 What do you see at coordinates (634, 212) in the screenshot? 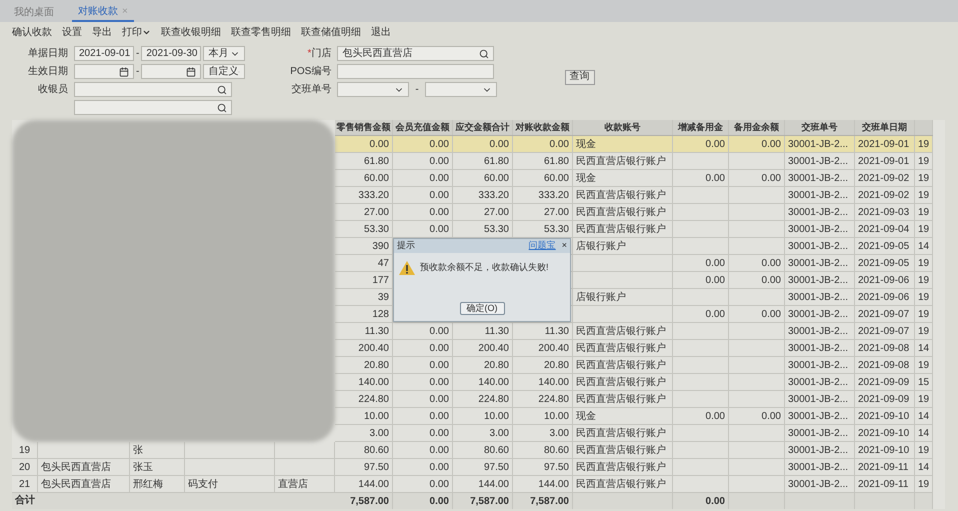
I see `table-row: 27.00 0.00 27.00 27.00 民西直营店银行账户 30001-JB-2... 2021-09-03 19` at bounding box center [634, 212].